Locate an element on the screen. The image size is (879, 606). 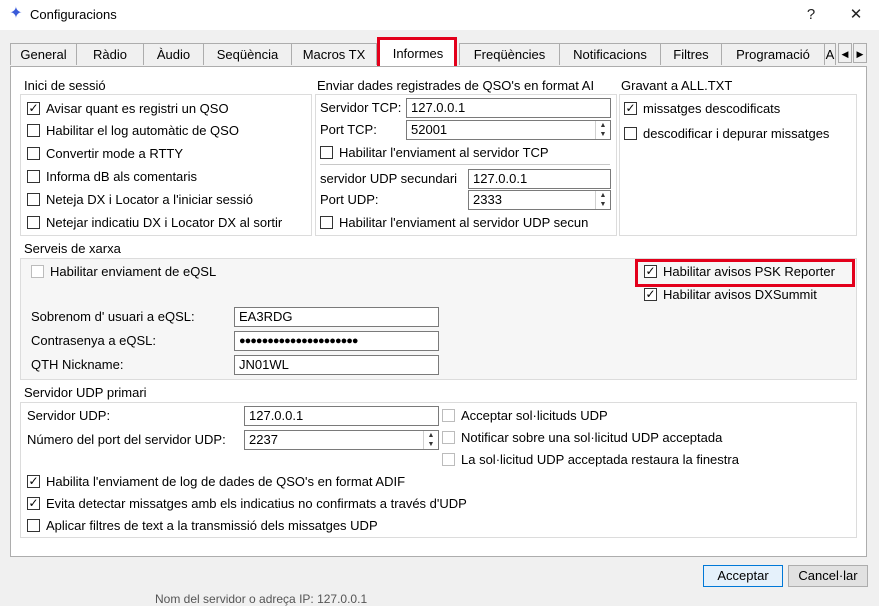
close-button: ✕ is located at coordinates (856, 15).